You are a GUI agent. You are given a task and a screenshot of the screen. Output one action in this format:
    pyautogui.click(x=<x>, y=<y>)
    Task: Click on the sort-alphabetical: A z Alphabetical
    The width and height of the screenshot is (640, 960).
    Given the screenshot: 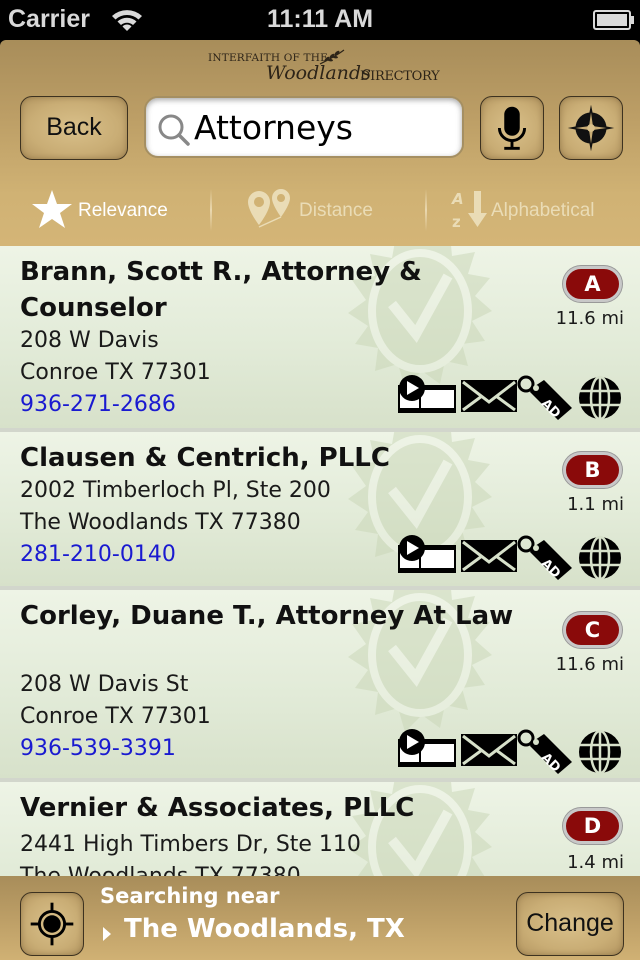 What is the action you would take?
    pyautogui.click(x=535, y=210)
    